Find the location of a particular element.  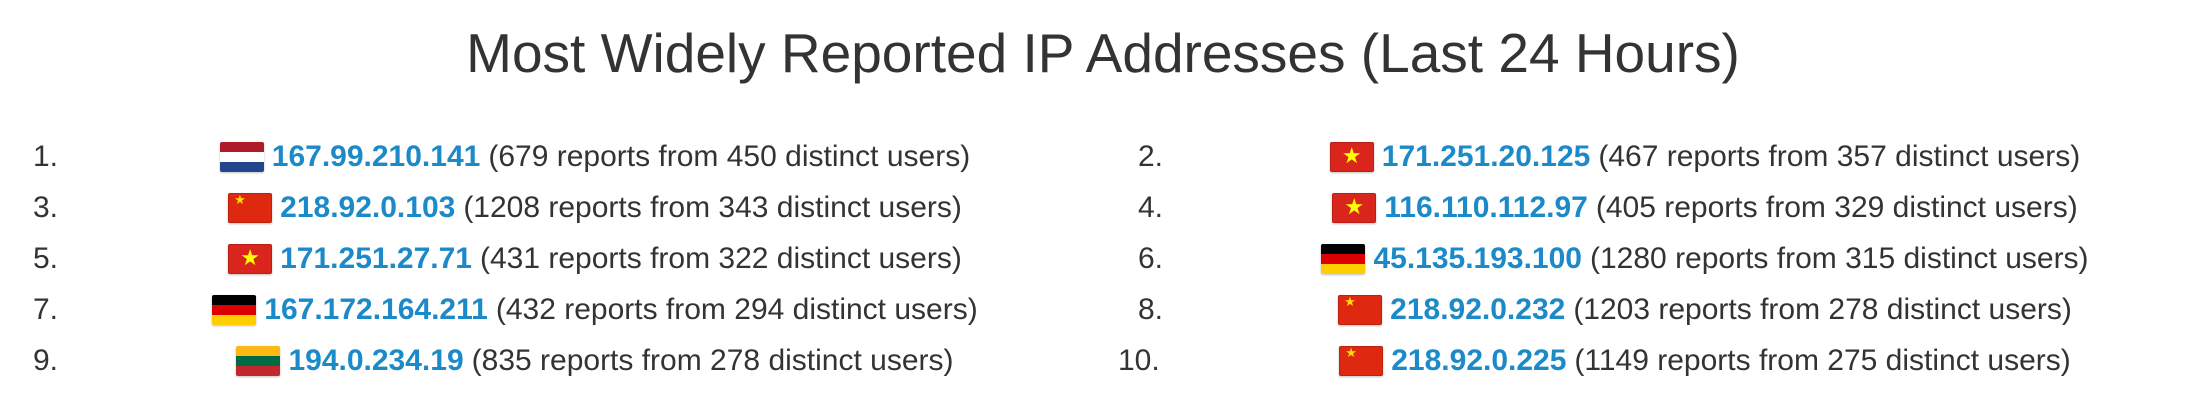

ip-address-link: 194.0.234.19 is located at coordinates (375, 361).